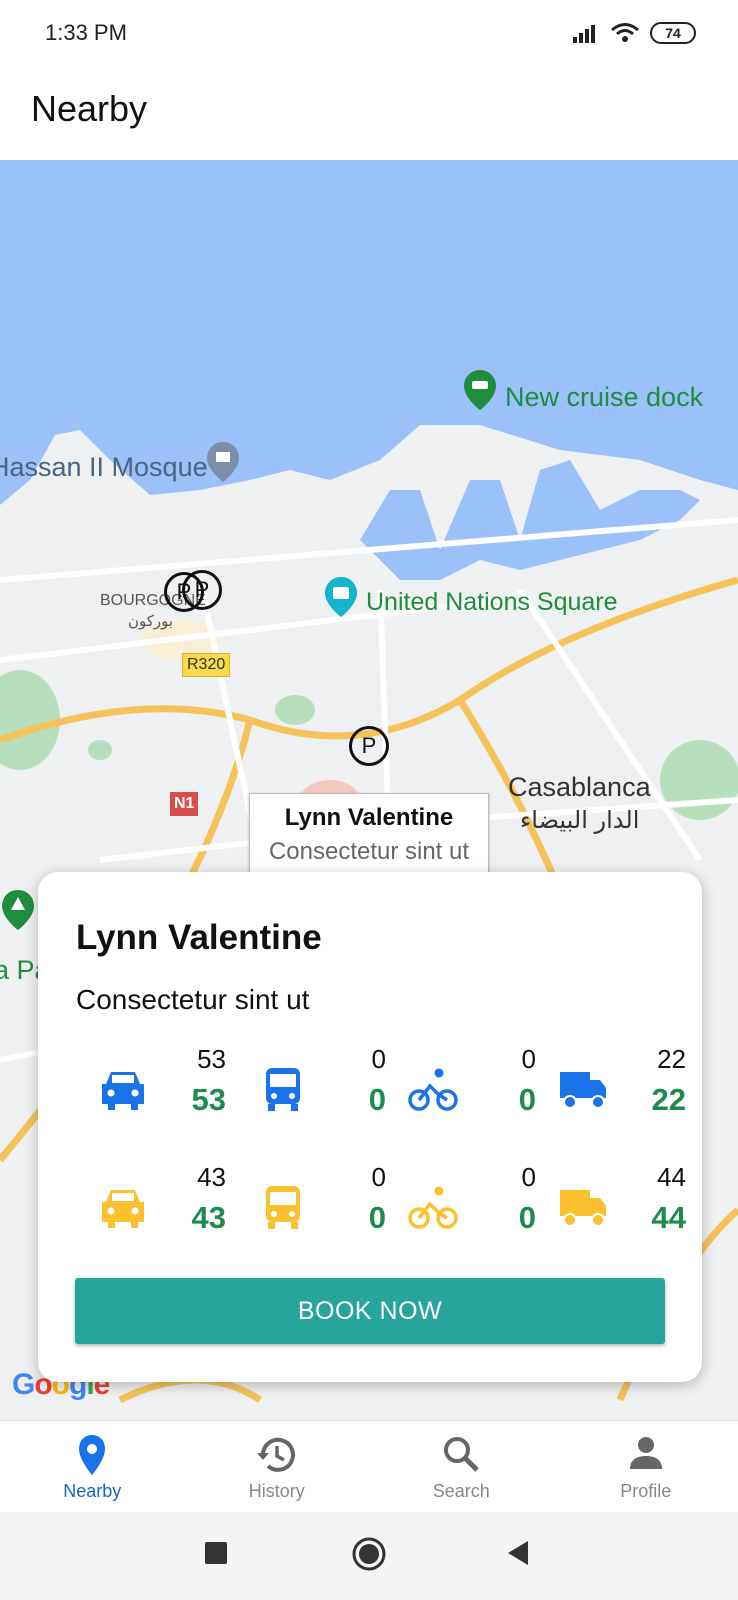 The width and height of the screenshot is (738, 1600). I want to click on un-square-pin-icon, so click(341, 597).